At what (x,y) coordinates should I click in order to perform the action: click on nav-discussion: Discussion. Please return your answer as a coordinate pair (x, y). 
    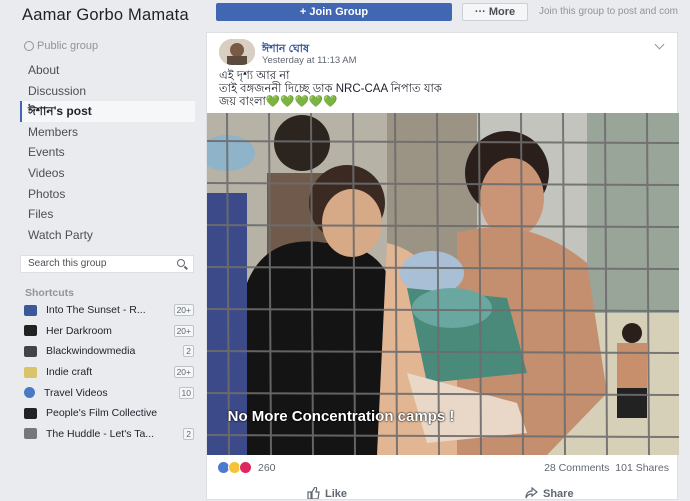
    Looking at the image, I should click on (107, 91).